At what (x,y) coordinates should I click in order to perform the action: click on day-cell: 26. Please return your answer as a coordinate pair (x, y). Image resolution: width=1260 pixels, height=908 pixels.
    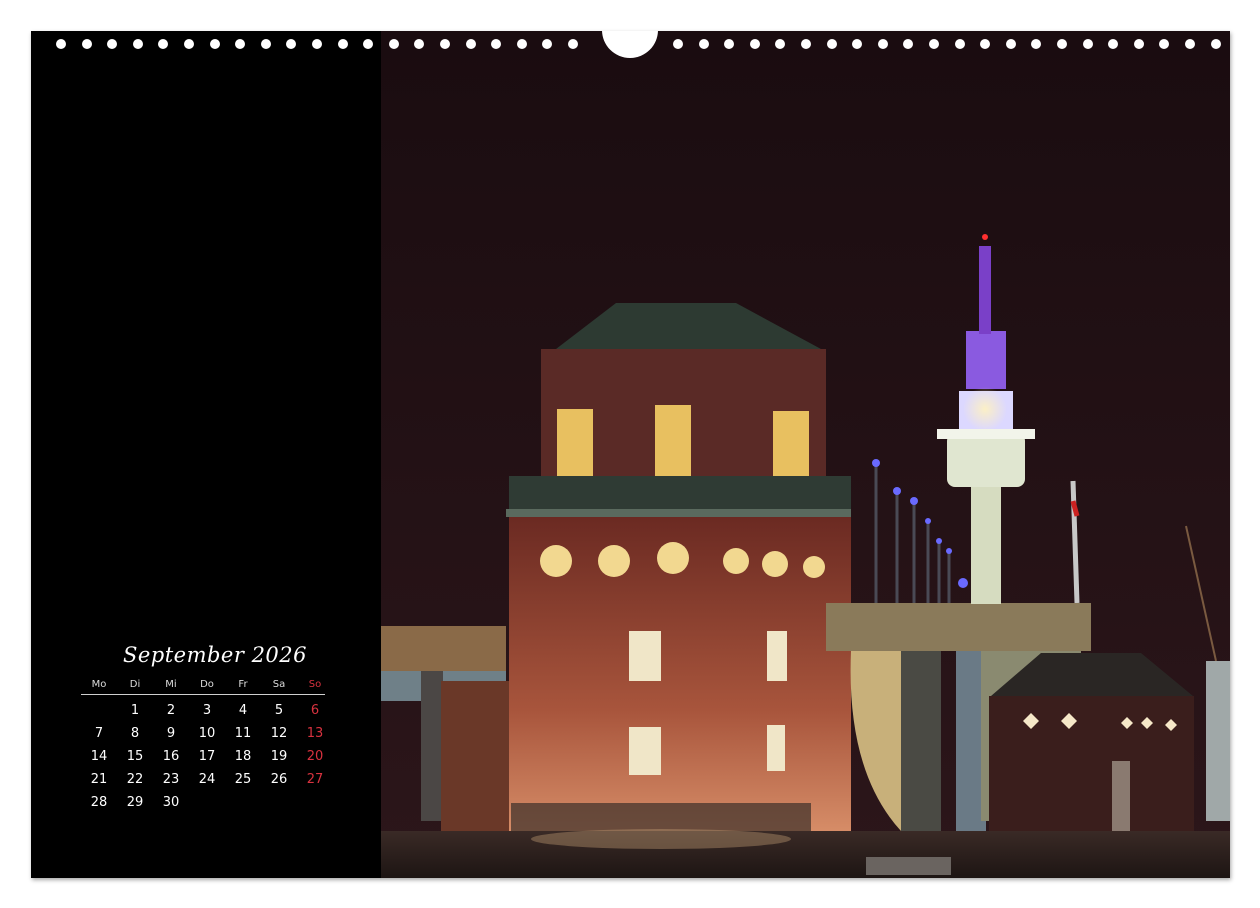
    Looking at the image, I should click on (279, 779).